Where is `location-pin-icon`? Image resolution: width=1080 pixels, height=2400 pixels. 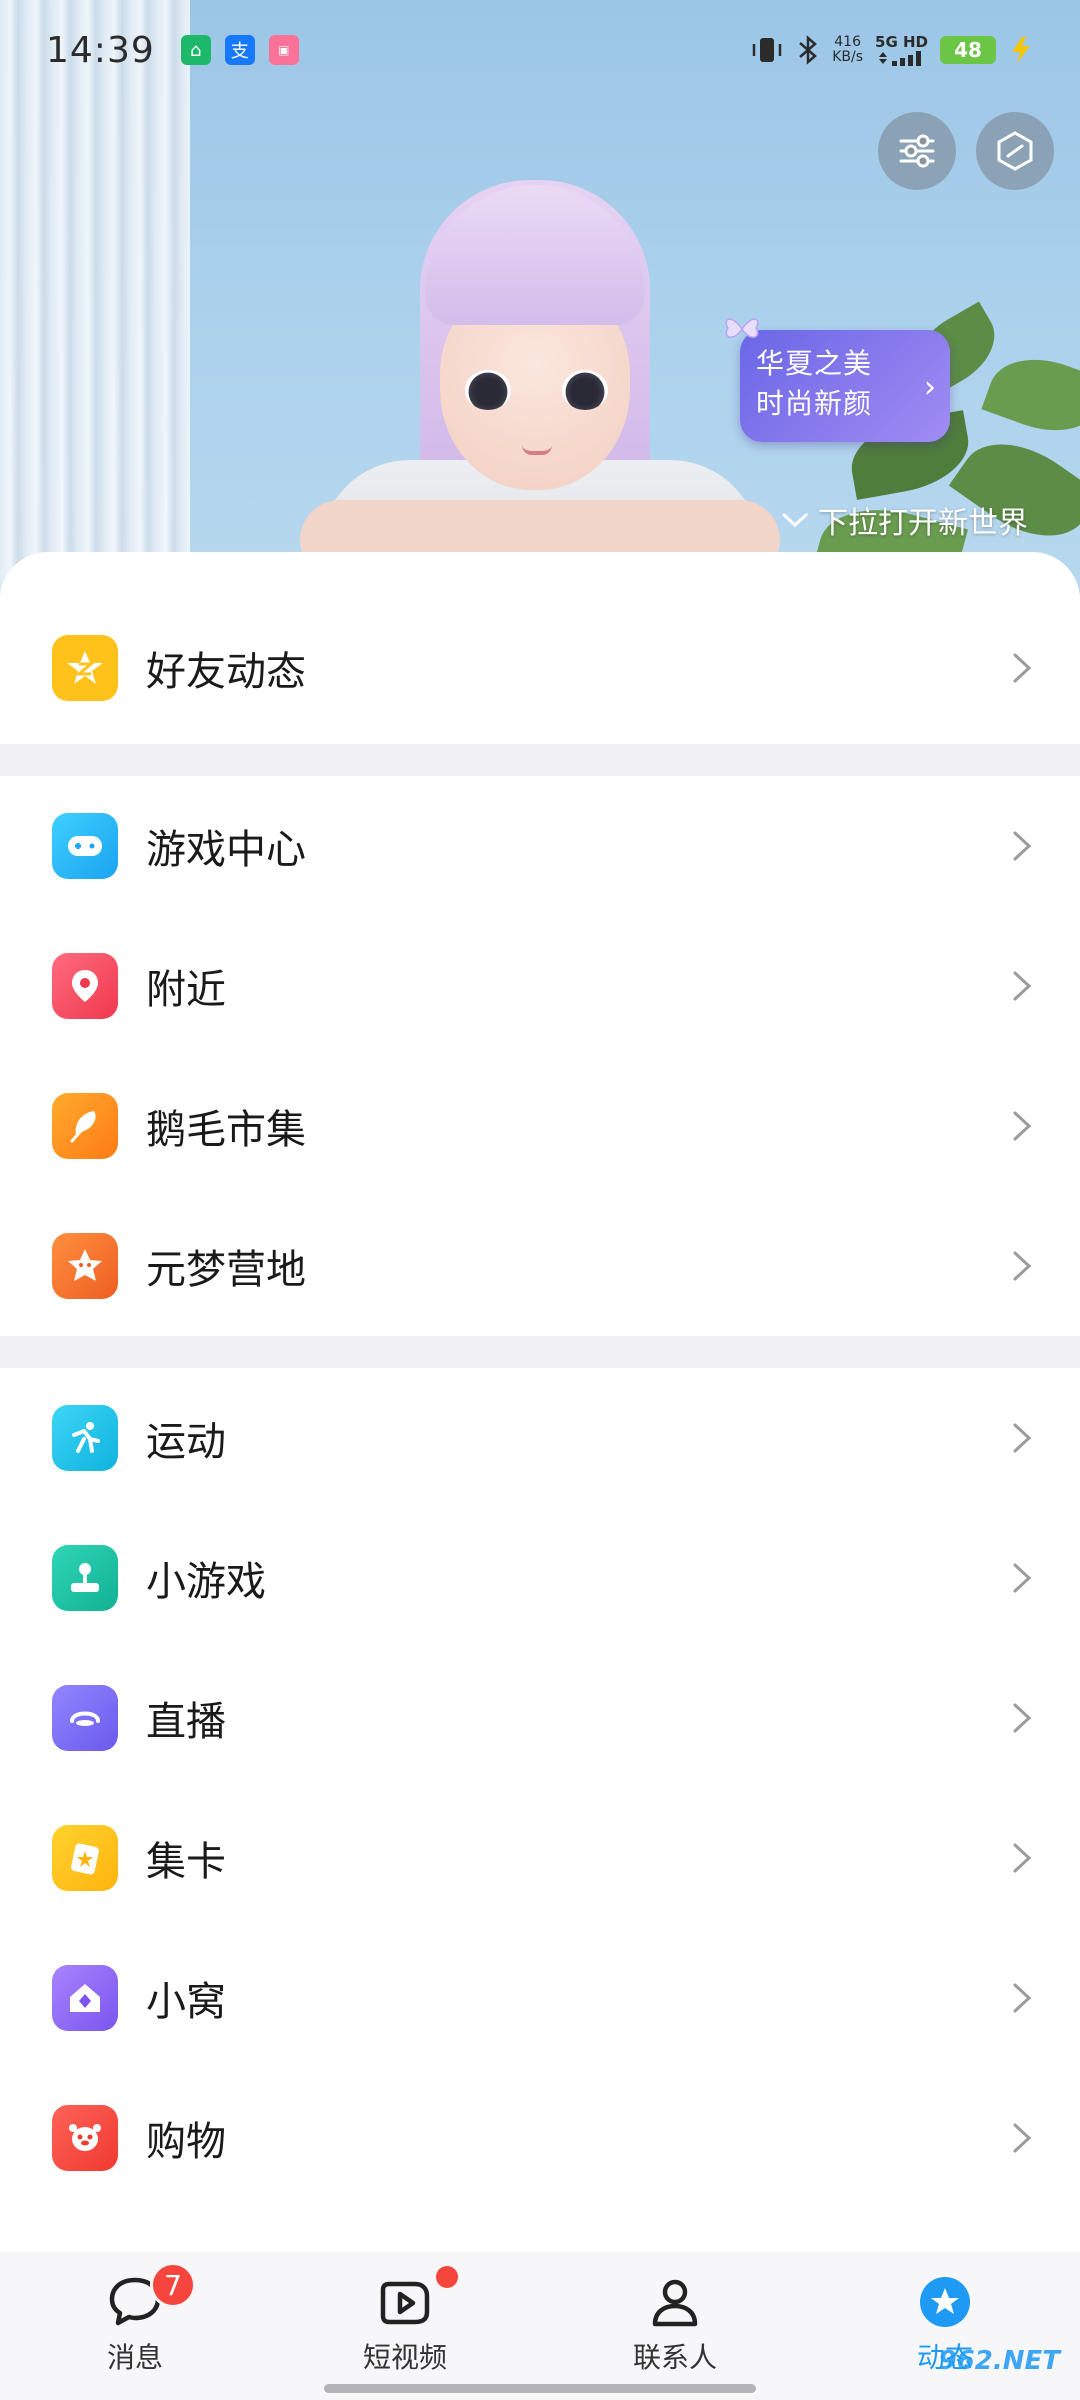 location-pin-icon is located at coordinates (85, 986).